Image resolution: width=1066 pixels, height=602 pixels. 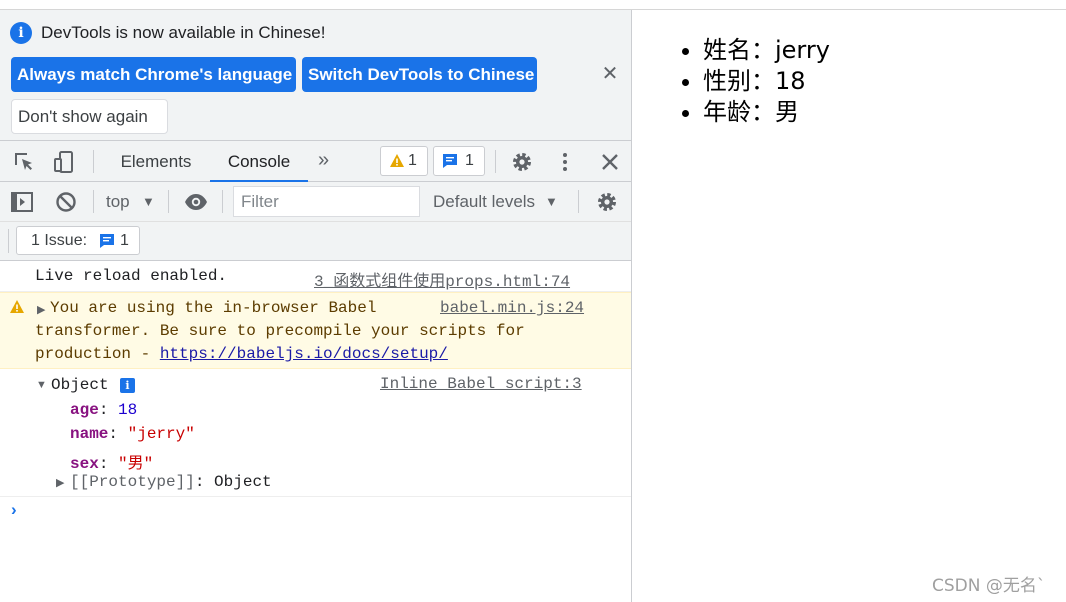 I want to click on babel-docs-link: https://babeljs.io/docs/setup/, so click(x=304, y=354).